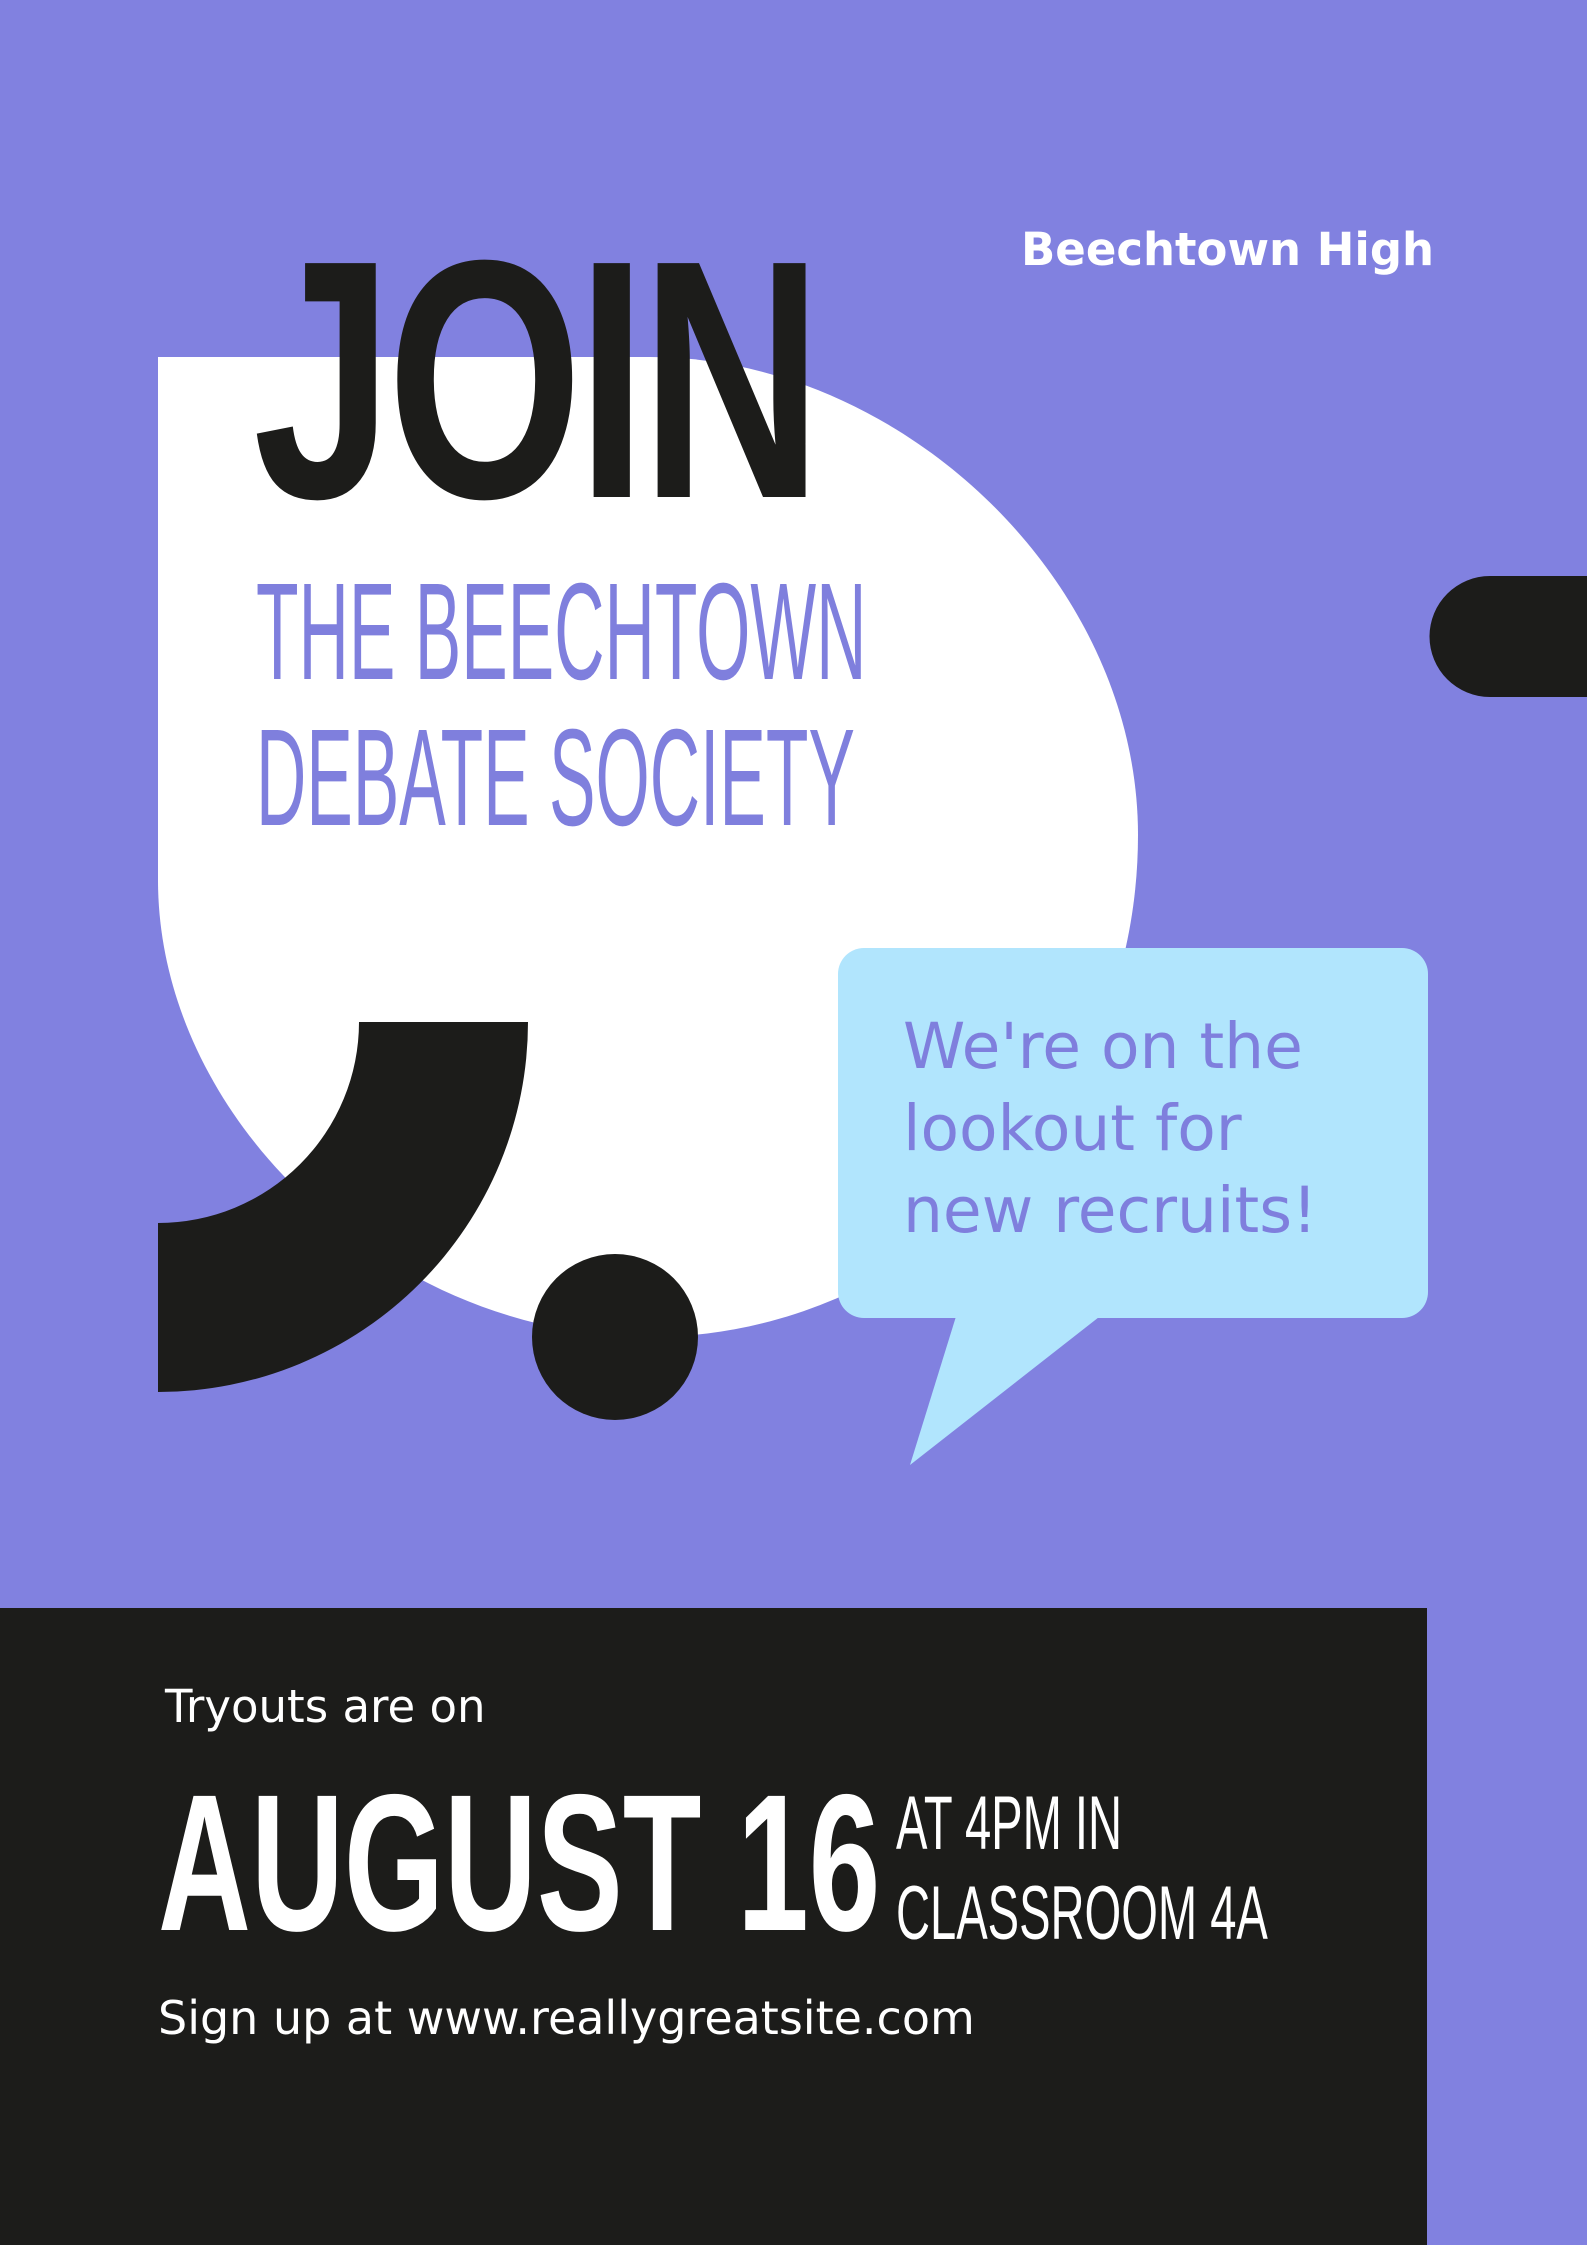 The height and width of the screenshot is (2245, 1587). I want to click on school-name: Beechtown High, so click(1228, 249).